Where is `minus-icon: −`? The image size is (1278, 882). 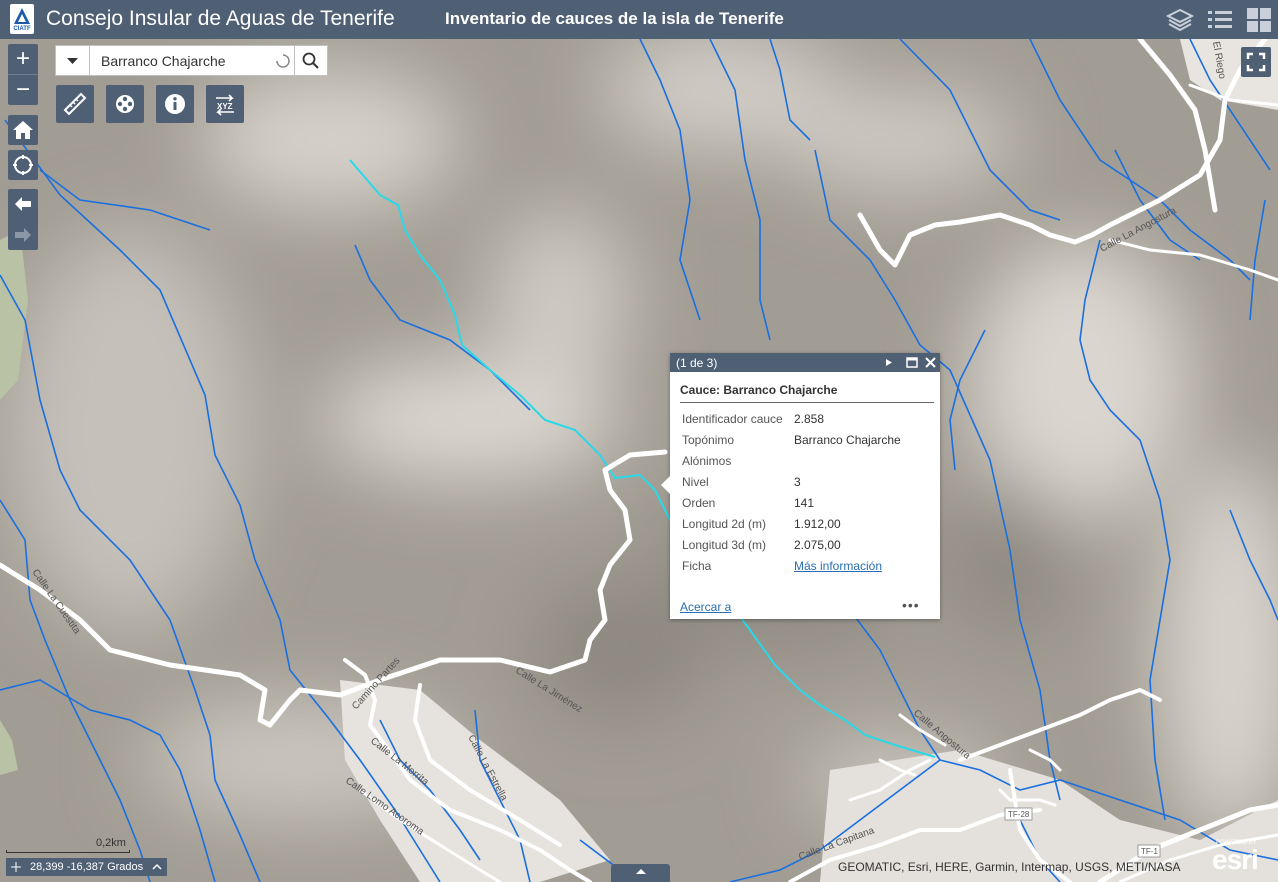 minus-icon: − is located at coordinates (22, 89).